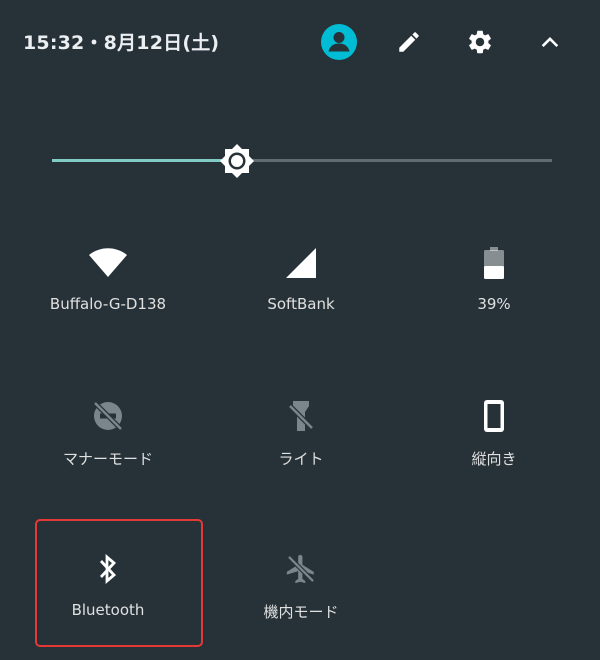  I want to click on brightness-fill, so click(144, 160).